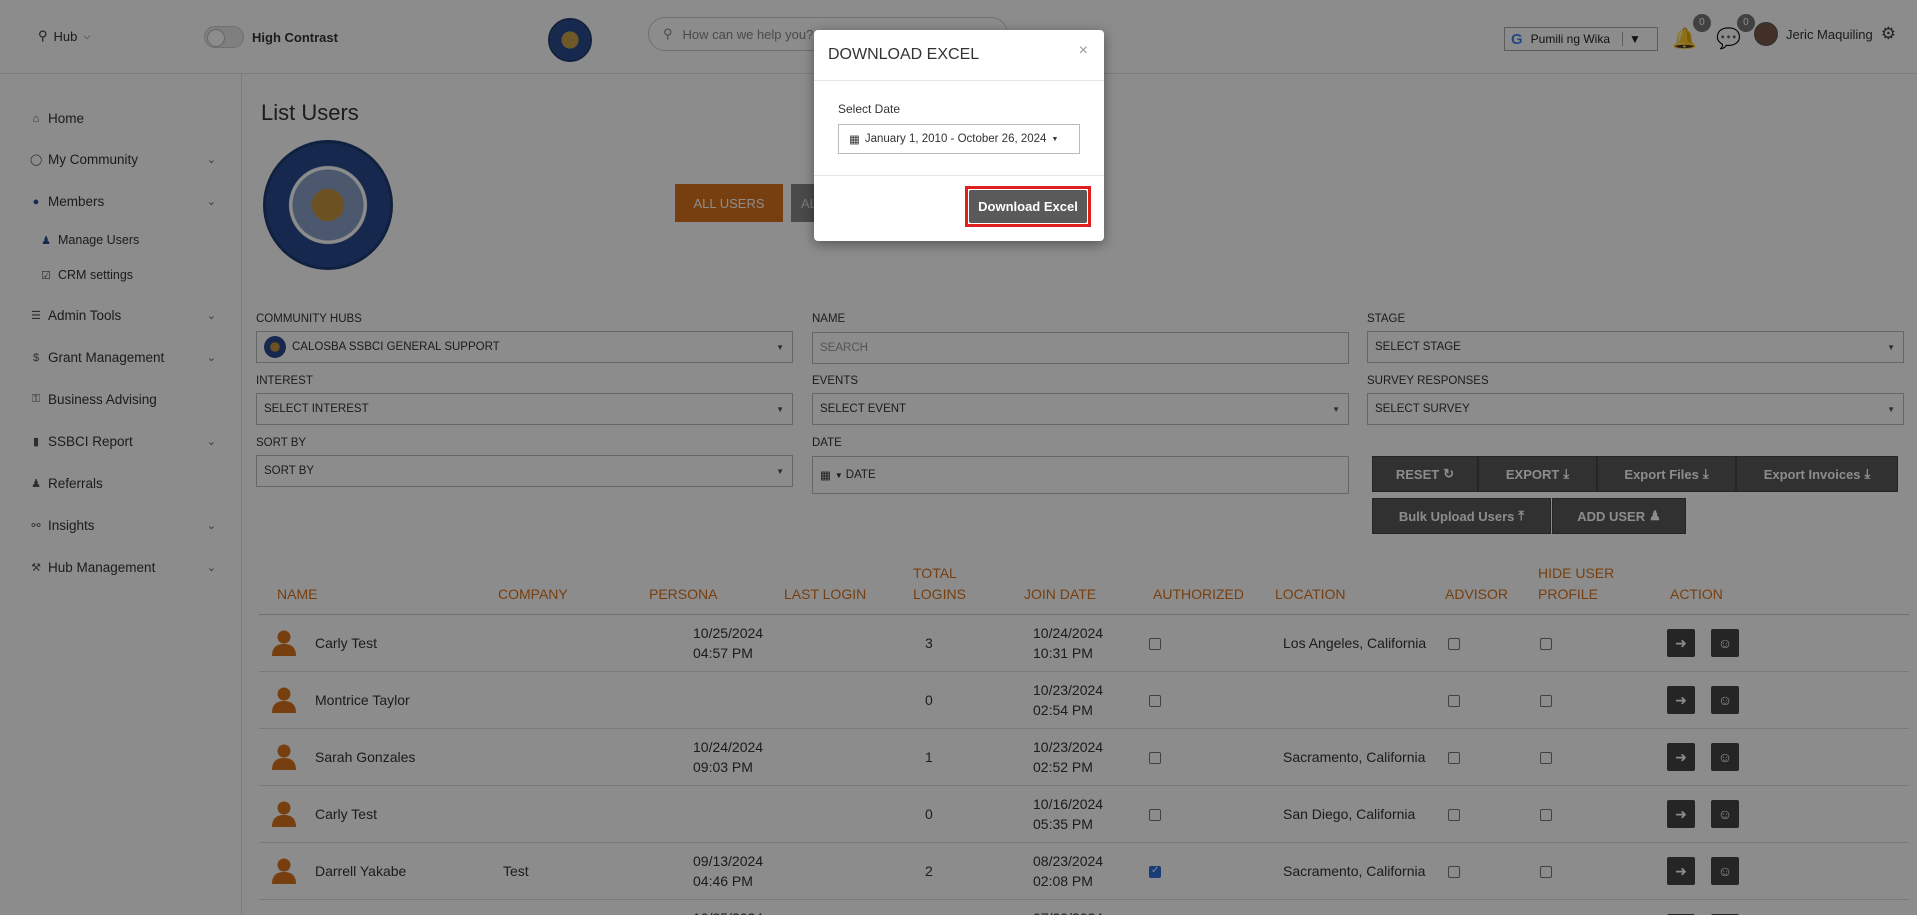 The height and width of the screenshot is (915, 1917). What do you see at coordinates (959, 175) in the screenshot?
I see `modal-footer-divider` at bounding box center [959, 175].